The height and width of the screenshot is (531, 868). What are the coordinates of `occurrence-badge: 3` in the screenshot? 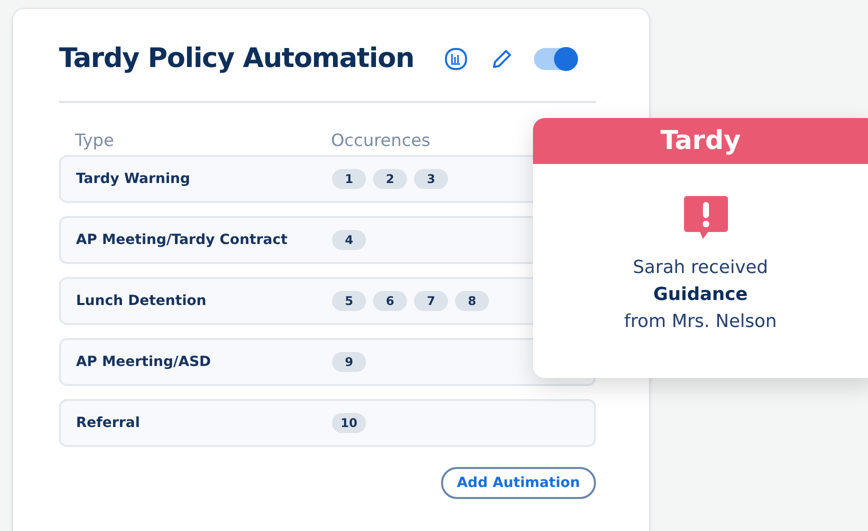 It's located at (431, 179).